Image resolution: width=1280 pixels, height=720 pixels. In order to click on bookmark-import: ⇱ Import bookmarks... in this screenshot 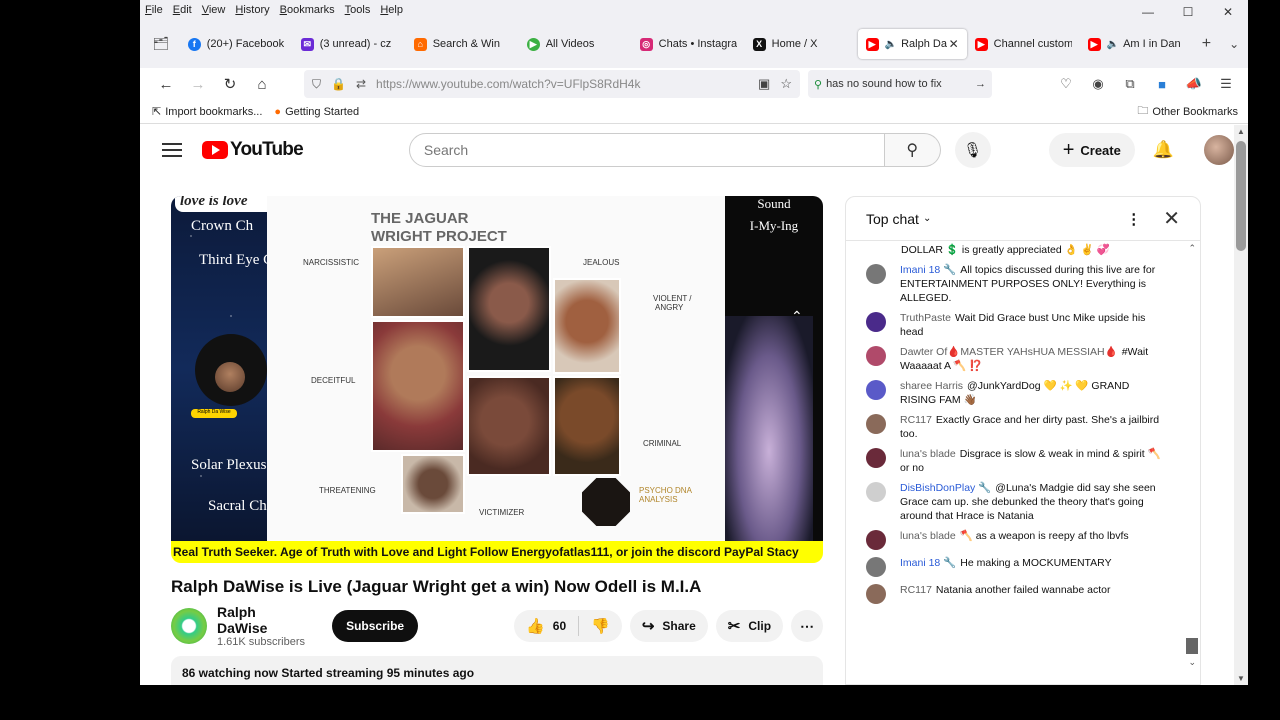, I will do `click(207, 112)`.